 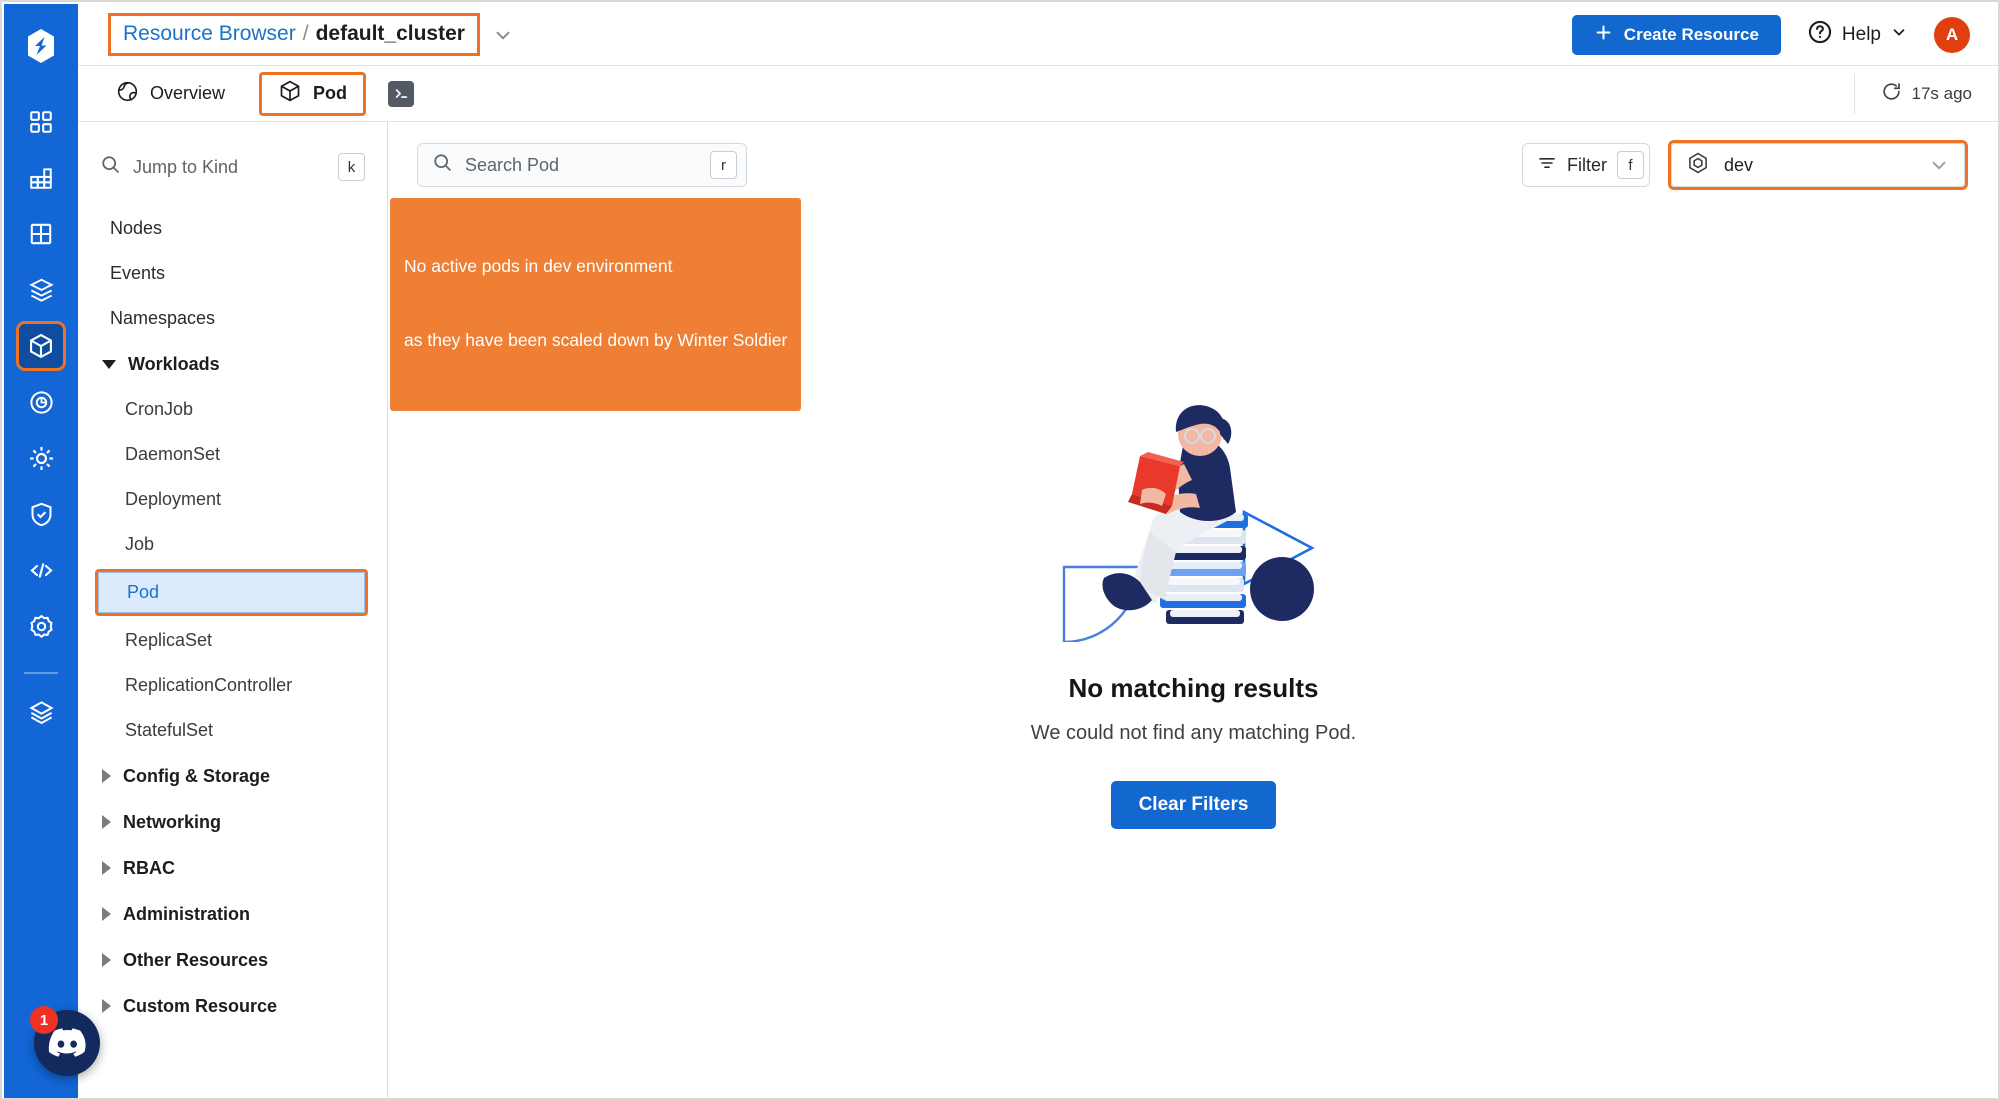 What do you see at coordinates (232, 640) in the screenshot?
I see `sidebar-item-replicaset: ReplicaSet` at bounding box center [232, 640].